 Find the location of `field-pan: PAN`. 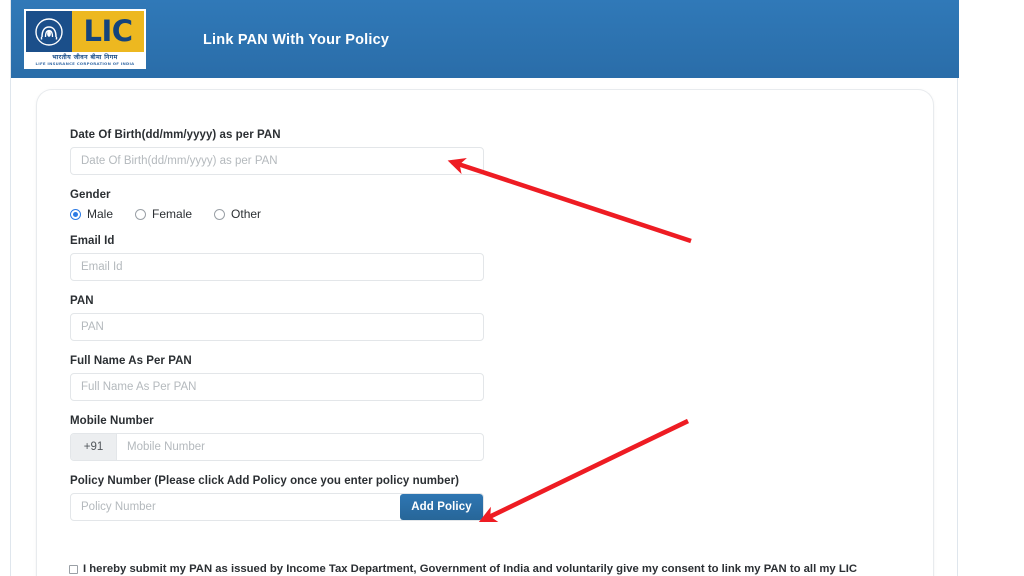

field-pan: PAN is located at coordinates (480, 317).